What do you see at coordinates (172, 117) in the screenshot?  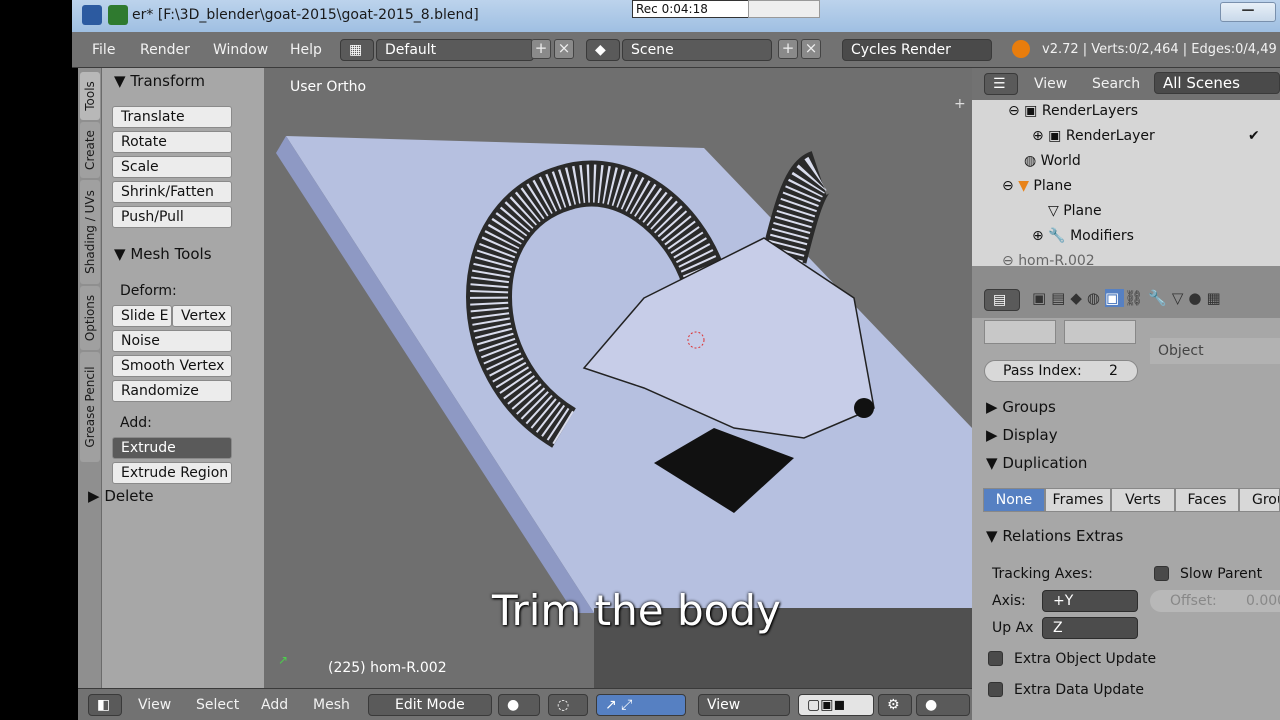 I see `translate-button: Translate` at bounding box center [172, 117].